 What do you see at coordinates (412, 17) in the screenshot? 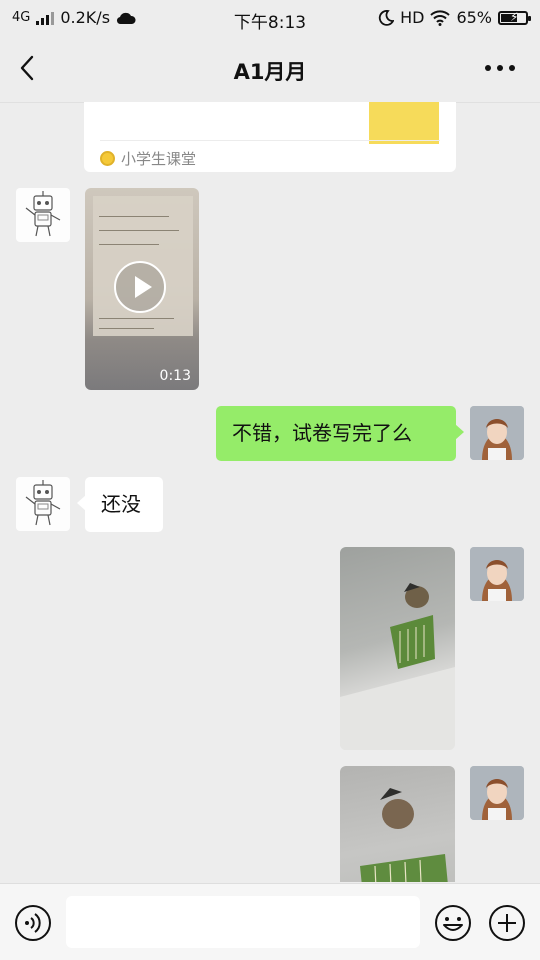
I see `hd-label: HD` at bounding box center [412, 17].